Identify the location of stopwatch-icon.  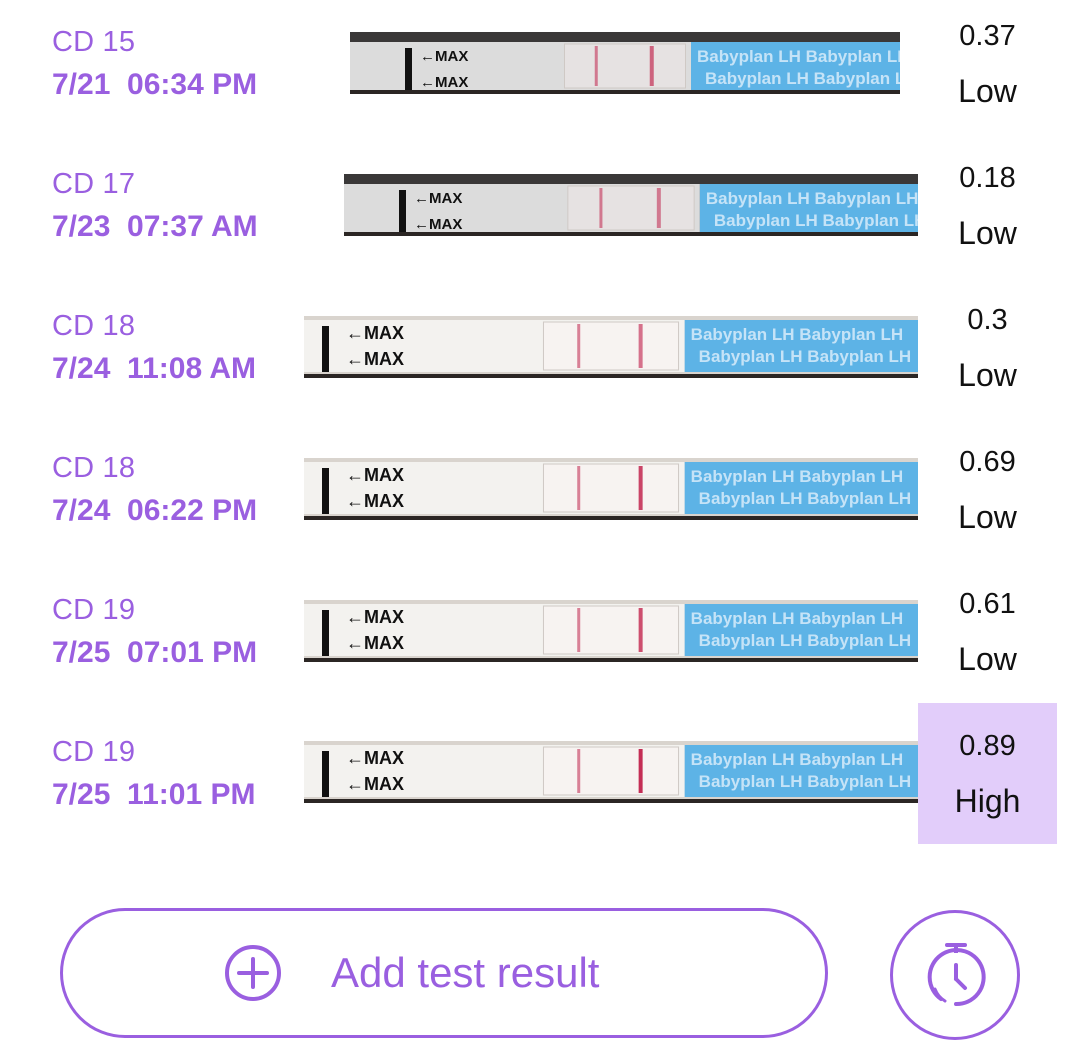
(956, 975).